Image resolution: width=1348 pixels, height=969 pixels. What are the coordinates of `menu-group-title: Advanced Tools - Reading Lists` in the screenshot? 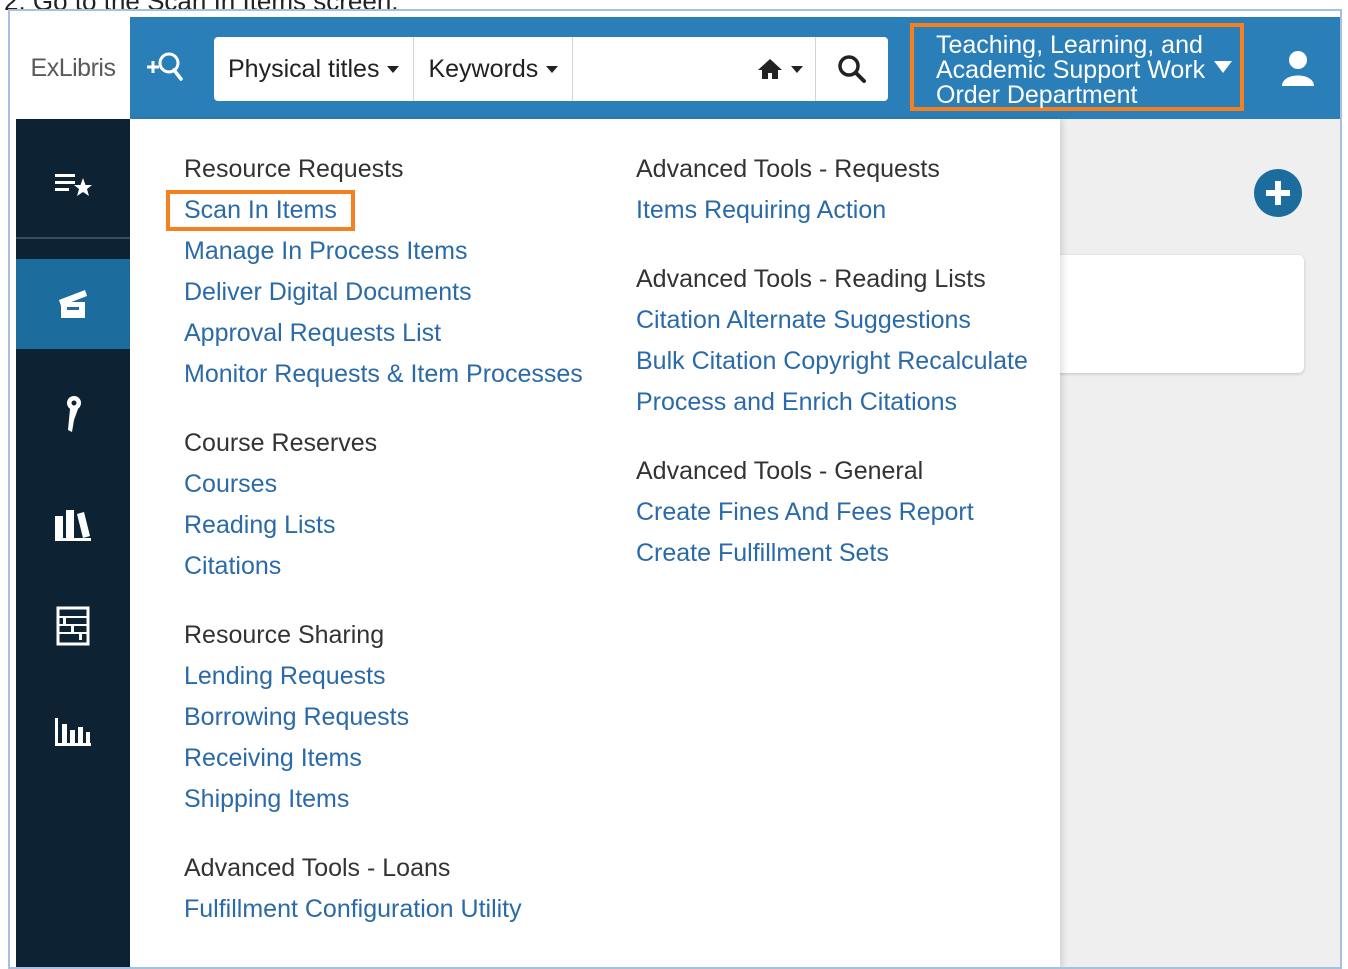 It's located at (811, 279).